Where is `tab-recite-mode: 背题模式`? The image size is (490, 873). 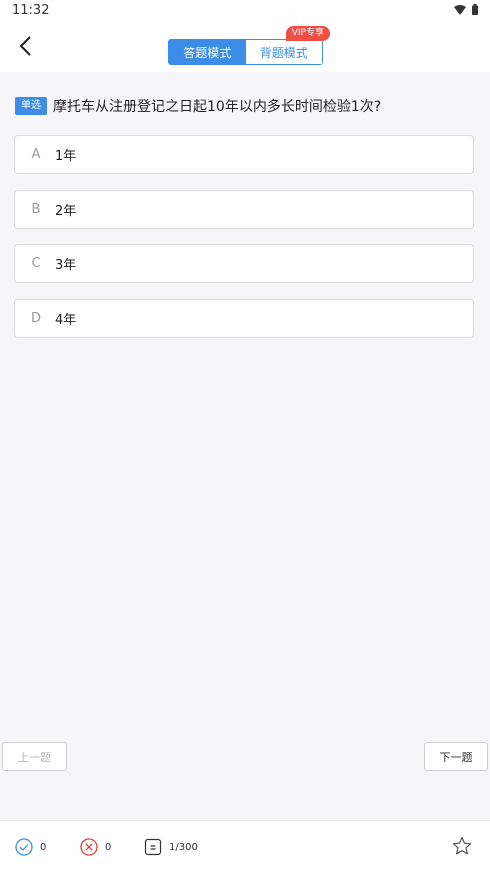
tab-recite-mode: 背题模式 is located at coordinates (283, 52).